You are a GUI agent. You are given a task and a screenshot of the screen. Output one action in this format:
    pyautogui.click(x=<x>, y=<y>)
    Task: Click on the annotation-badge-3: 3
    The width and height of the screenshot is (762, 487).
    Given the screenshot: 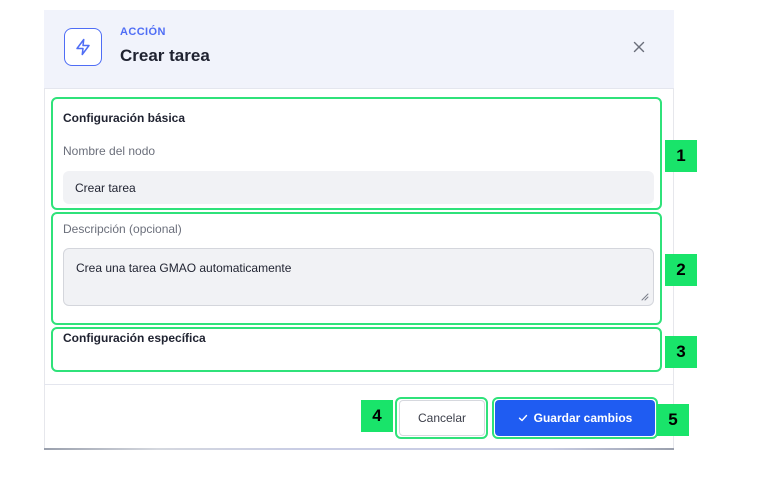 What is the action you would take?
    pyautogui.click(x=681, y=352)
    